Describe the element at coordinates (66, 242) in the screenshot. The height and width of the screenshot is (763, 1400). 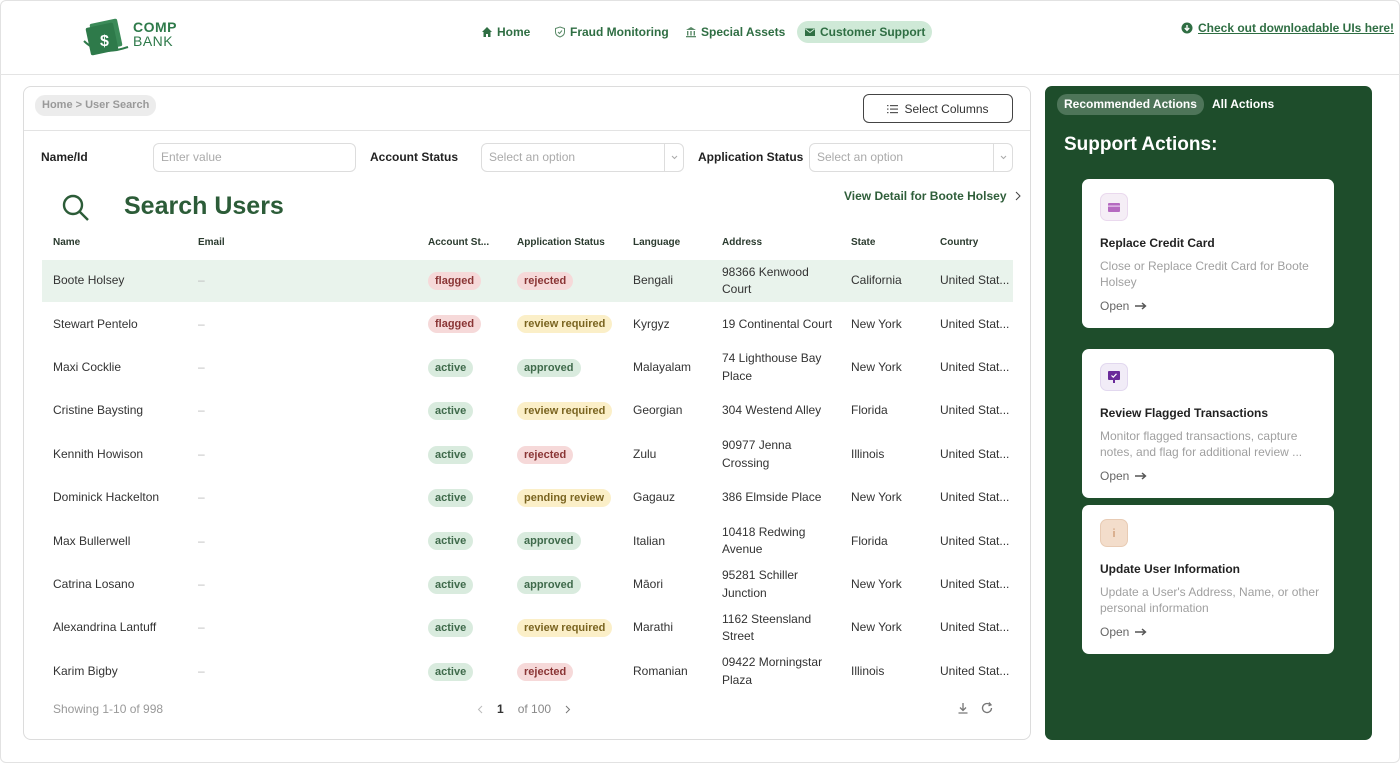
I see `column-header-name: Name` at that location.